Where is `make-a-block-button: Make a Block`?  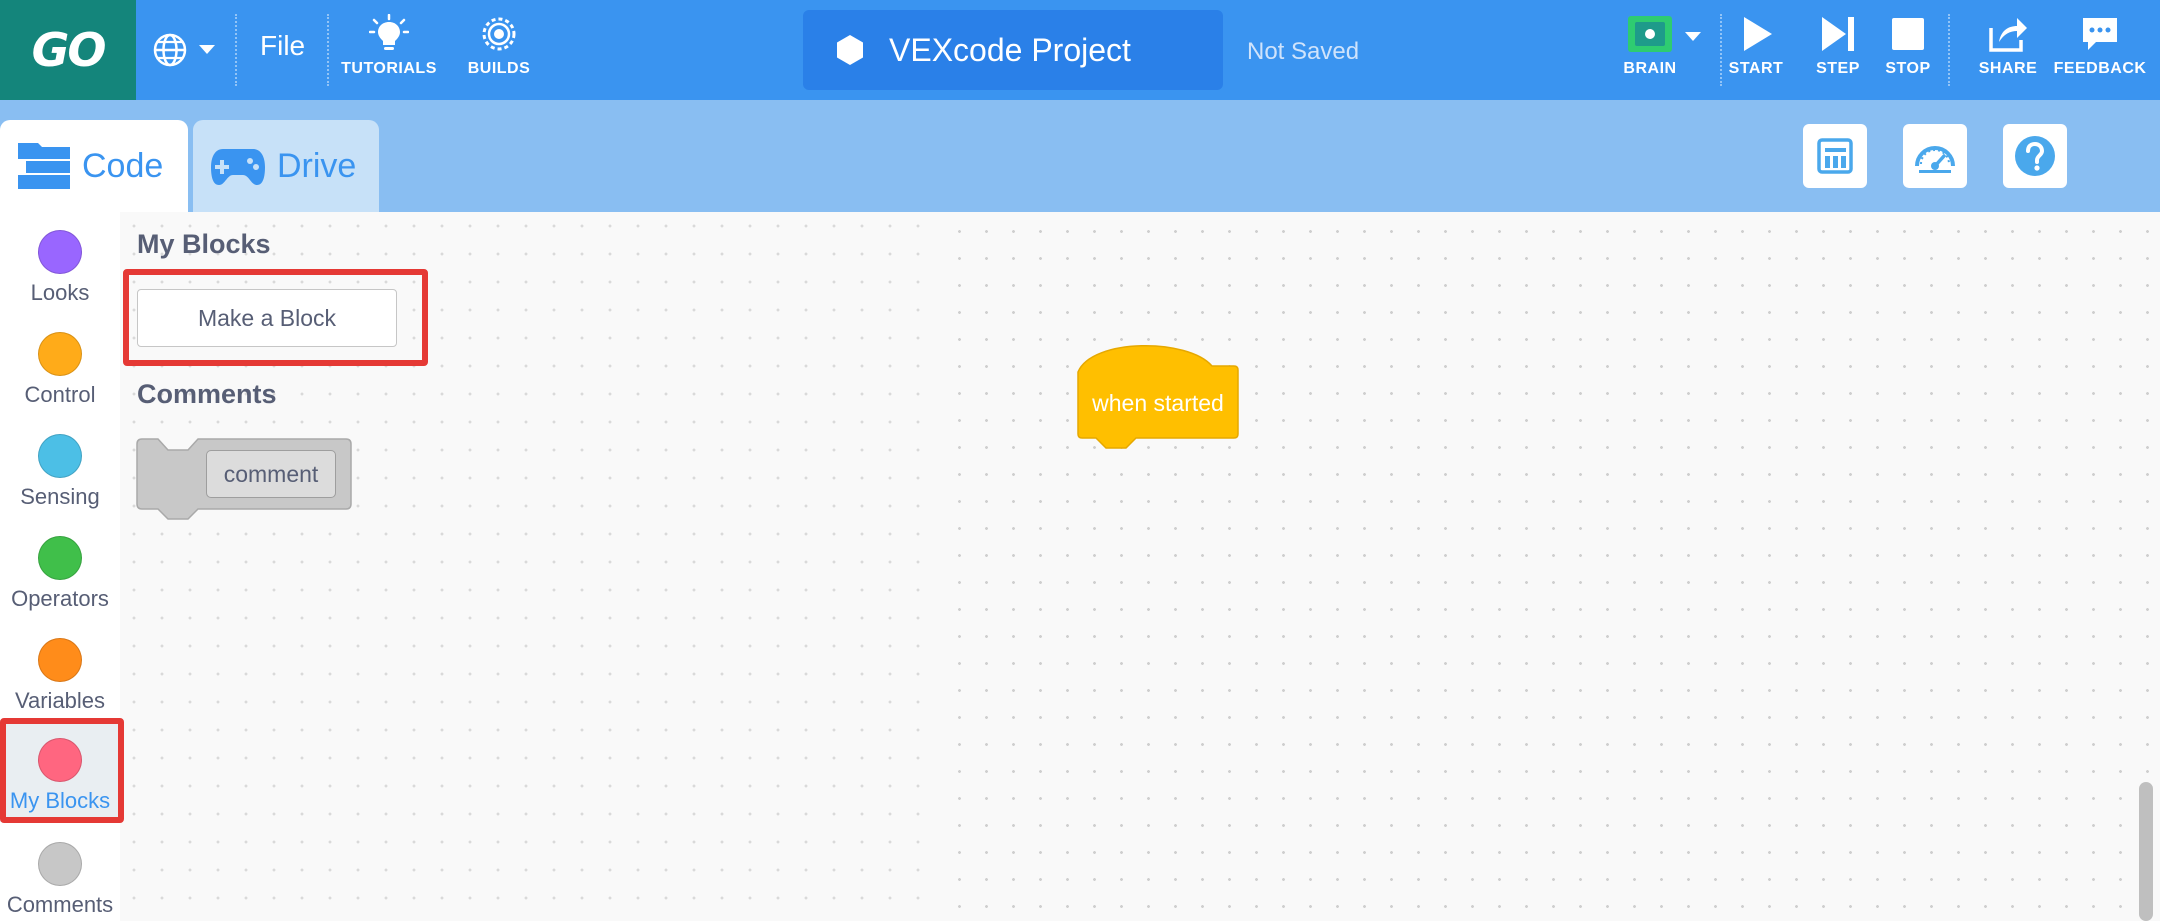 make-a-block-button: Make a Block is located at coordinates (267, 318).